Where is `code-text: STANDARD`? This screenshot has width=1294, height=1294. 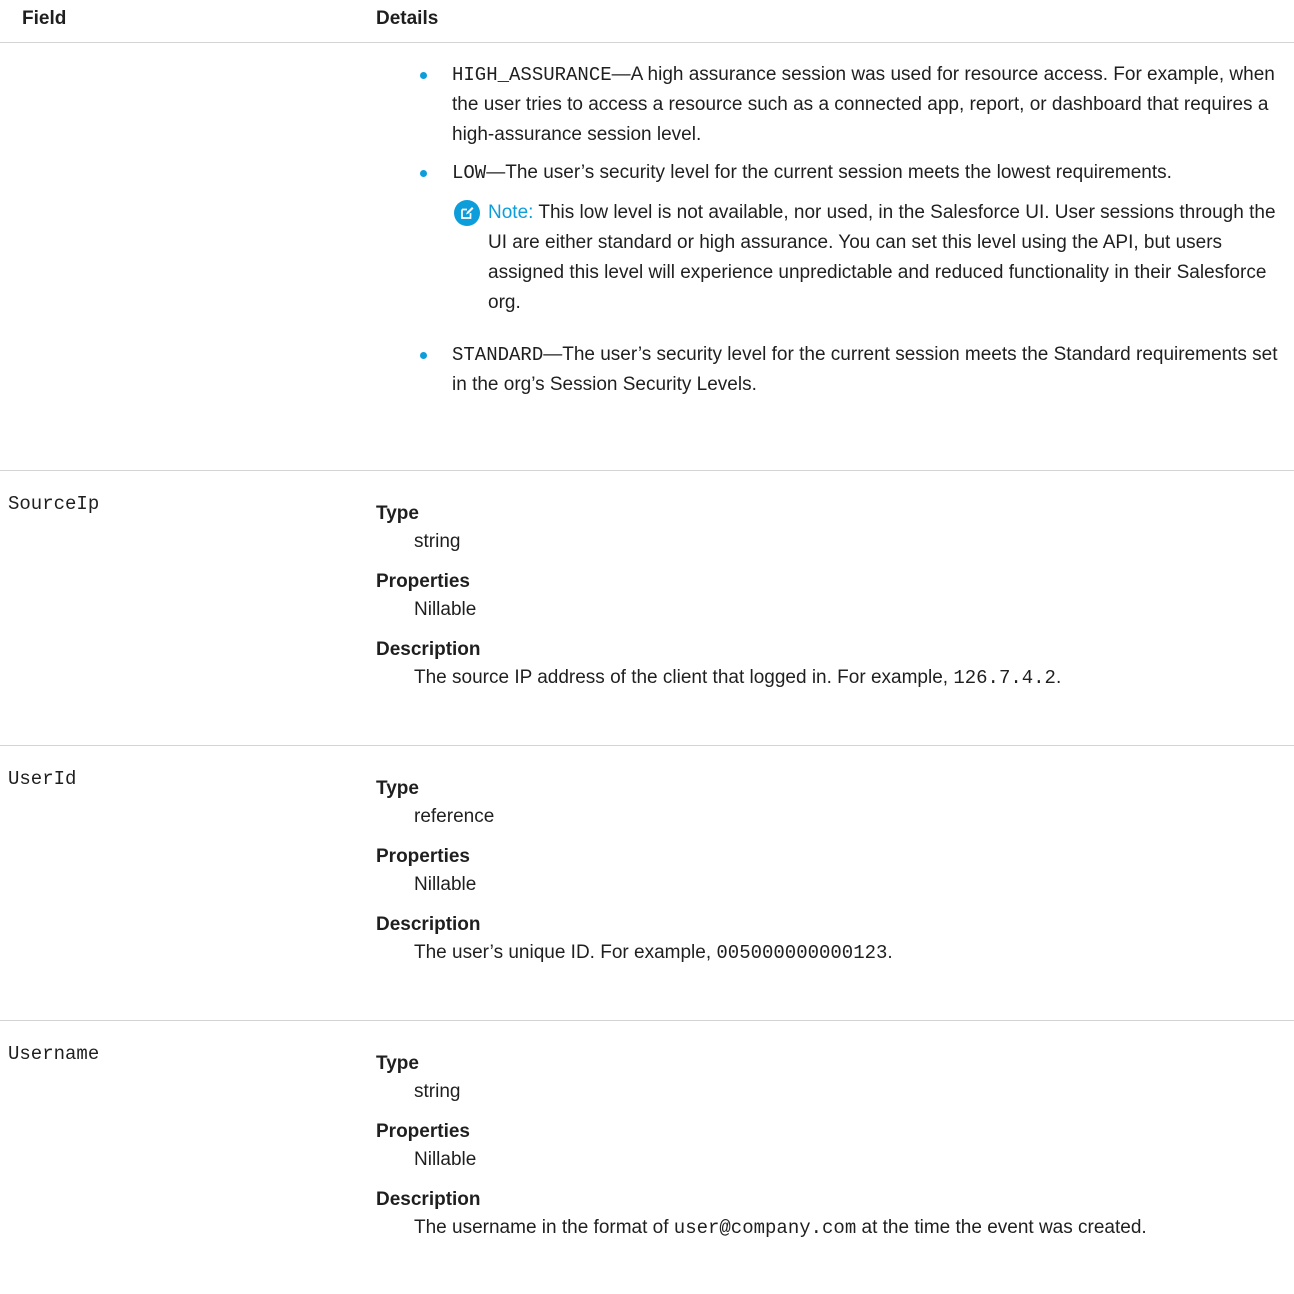 code-text: STANDARD is located at coordinates (498, 355).